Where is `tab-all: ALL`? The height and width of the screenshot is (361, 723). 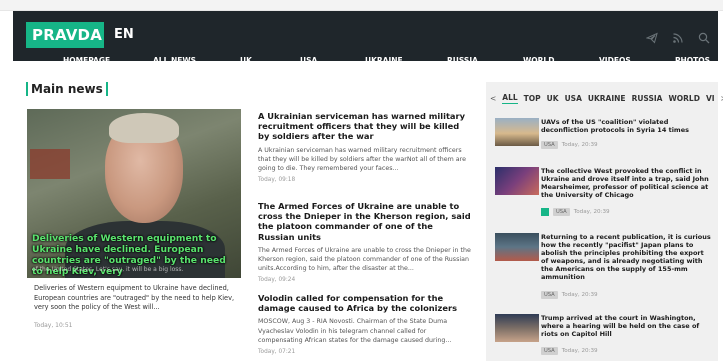
tab-all: ALL is located at coordinates (510, 98).